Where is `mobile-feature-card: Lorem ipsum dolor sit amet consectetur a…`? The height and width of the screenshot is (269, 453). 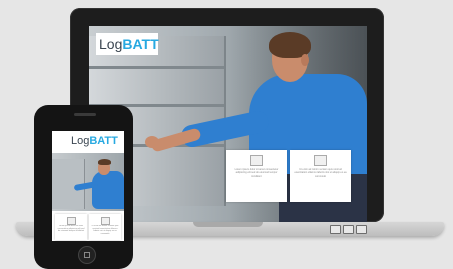
mobile-feature-card: Lorem ipsum dolor sit amet consectetur a… is located at coordinates (71, 227).